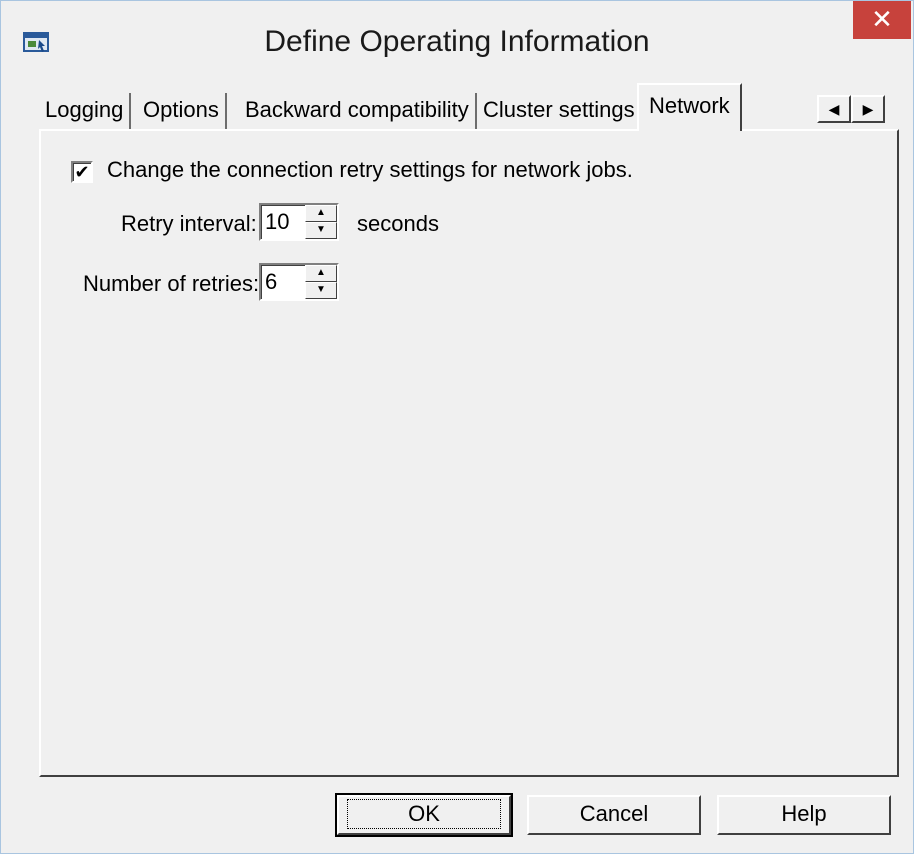 This screenshot has height=854, width=914. I want to click on number-of-retries-increment-button: ▲, so click(321, 273).